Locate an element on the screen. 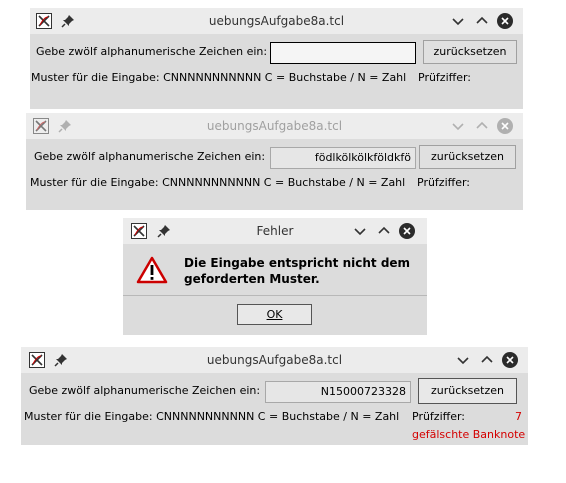 The width and height of the screenshot is (566, 483). code-input is located at coordinates (343, 53).